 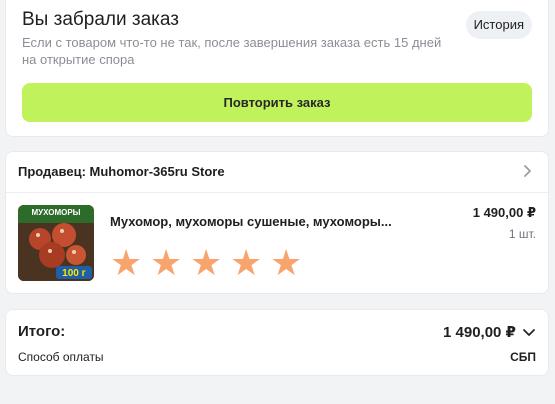 I want to click on total-value: 1 490,00 ₽, so click(x=479, y=332).